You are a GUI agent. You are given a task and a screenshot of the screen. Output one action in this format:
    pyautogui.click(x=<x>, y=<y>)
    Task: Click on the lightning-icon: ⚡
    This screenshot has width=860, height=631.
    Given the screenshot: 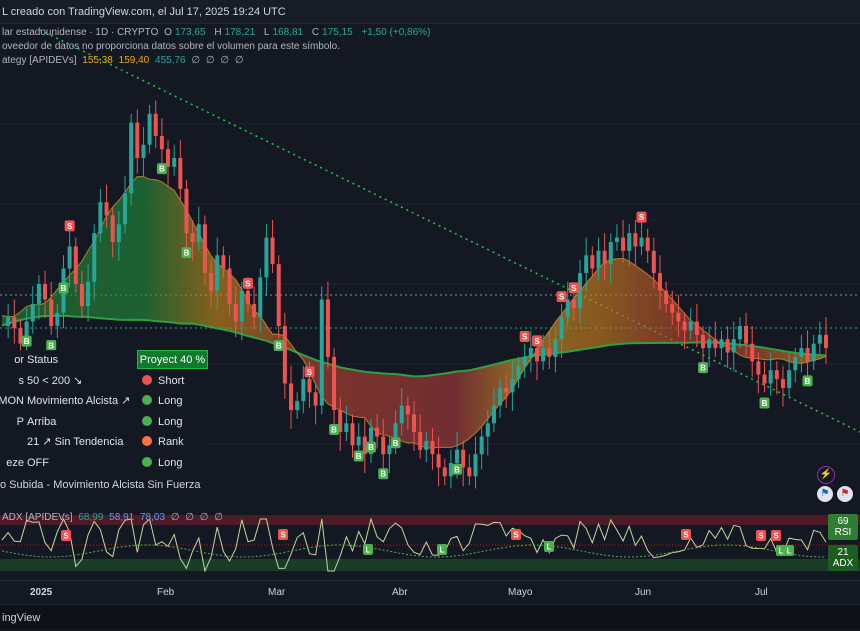 What is the action you would take?
    pyautogui.click(x=826, y=475)
    